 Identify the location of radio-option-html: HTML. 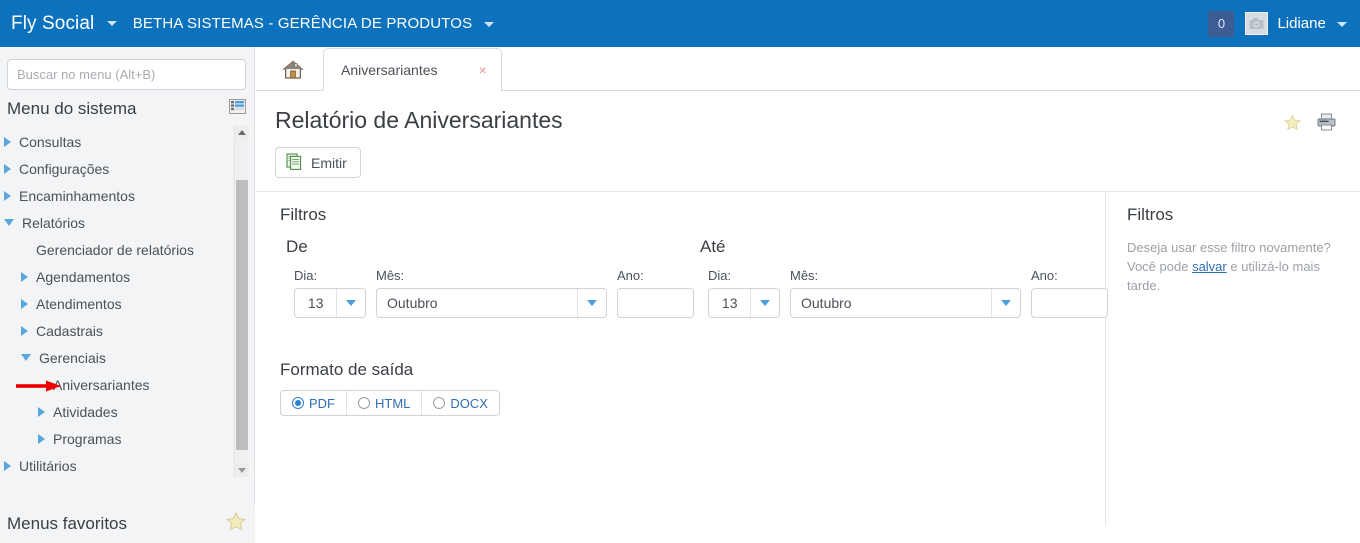
(385, 403).